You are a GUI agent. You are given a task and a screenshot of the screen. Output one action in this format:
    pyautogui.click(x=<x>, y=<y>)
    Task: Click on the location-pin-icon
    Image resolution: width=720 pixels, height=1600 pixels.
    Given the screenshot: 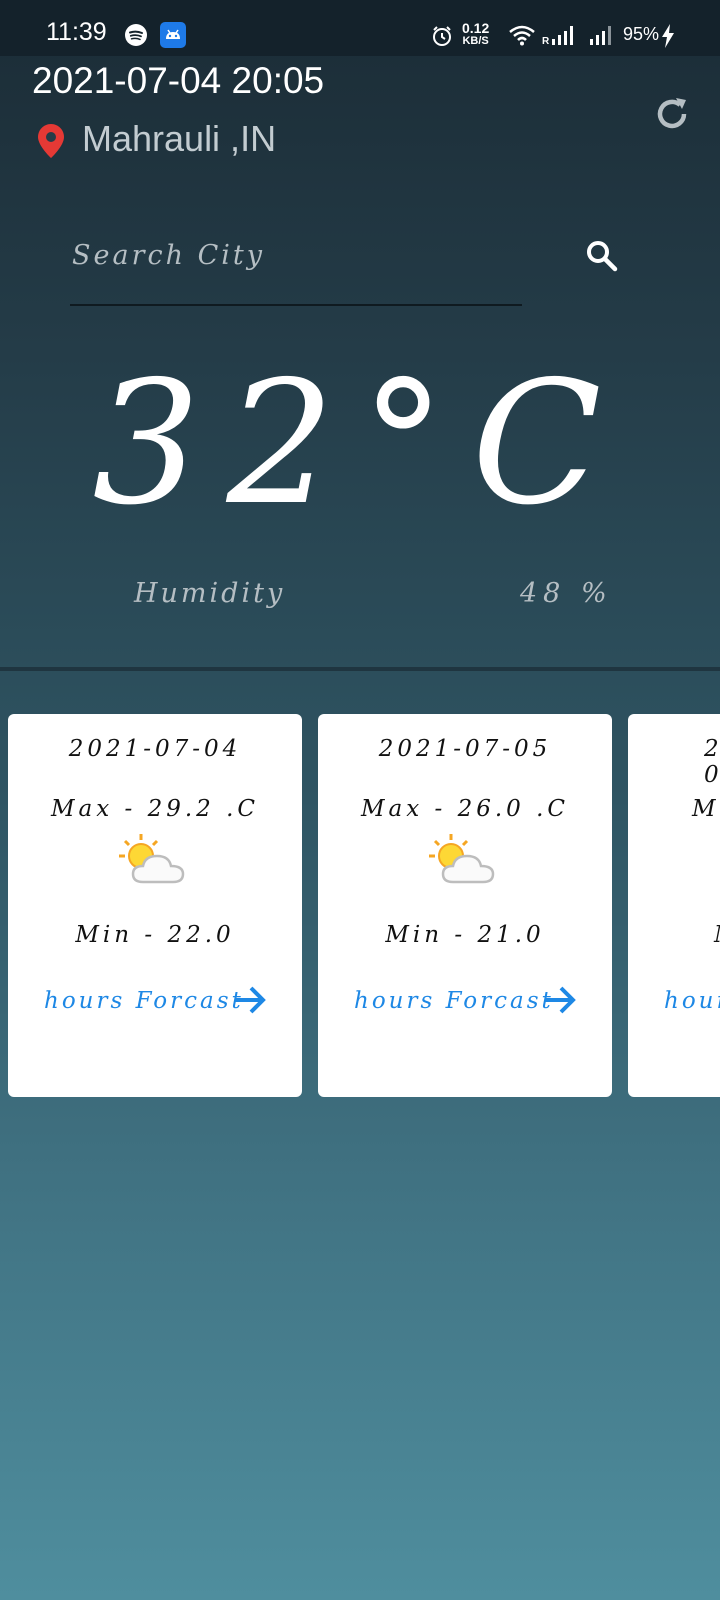 What is the action you would take?
    pyautogui.click(x=51, y=143)
    